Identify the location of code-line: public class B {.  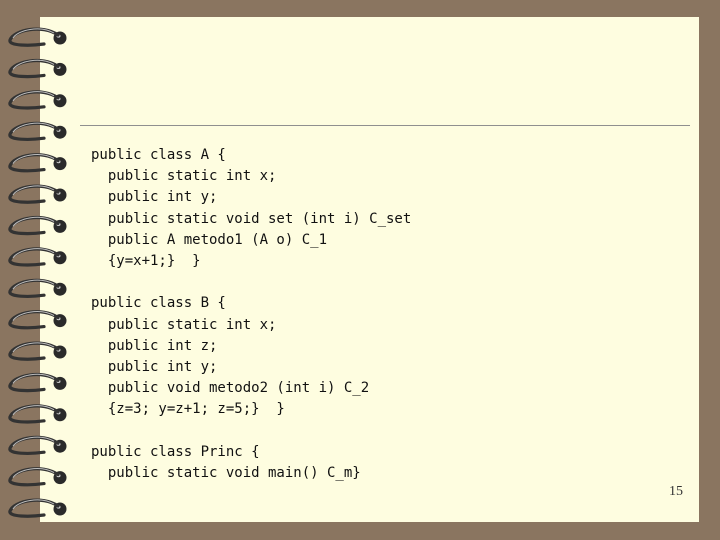
(158, 303).